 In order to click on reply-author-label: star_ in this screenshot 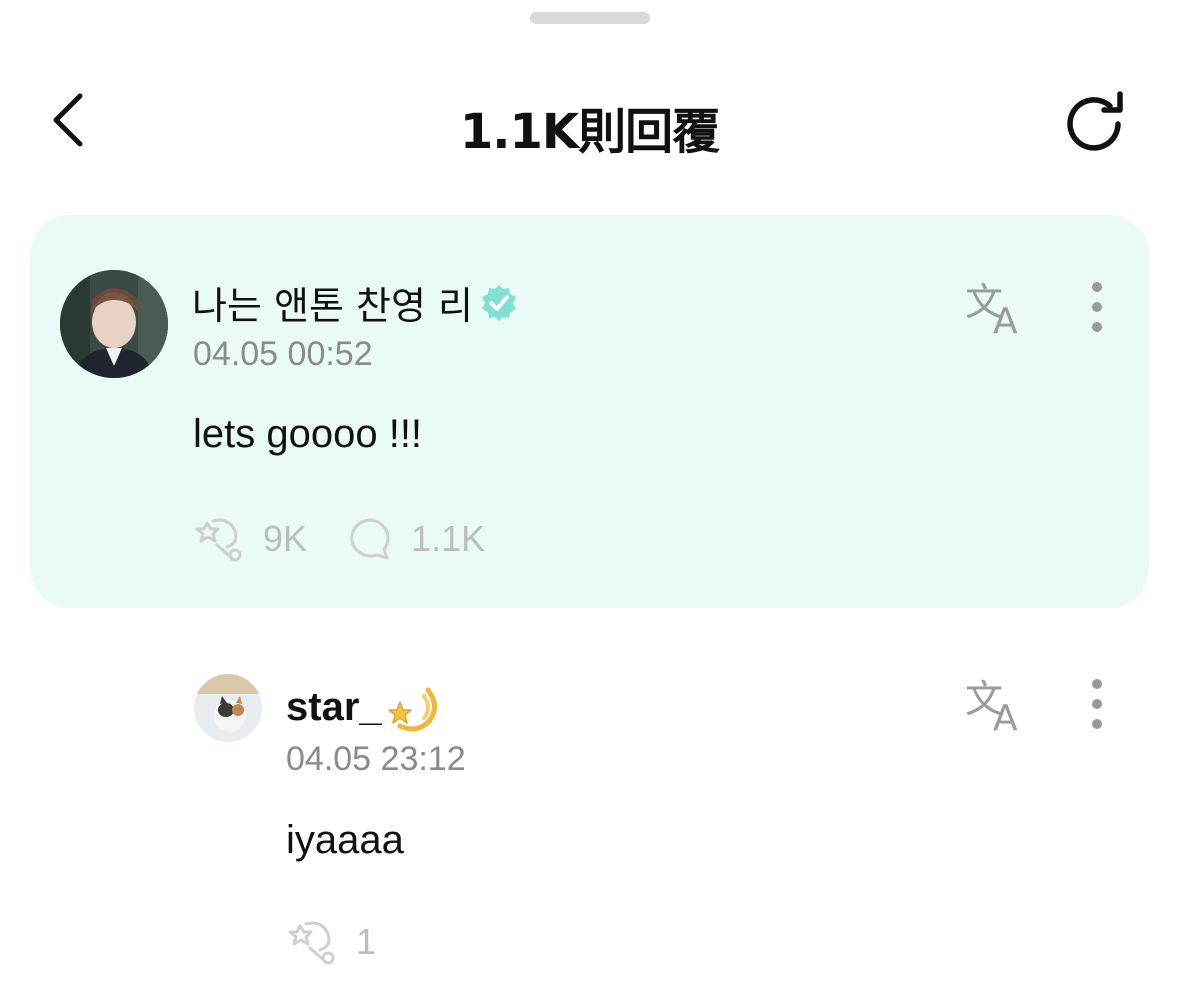, I will do `click(334, 706)`.